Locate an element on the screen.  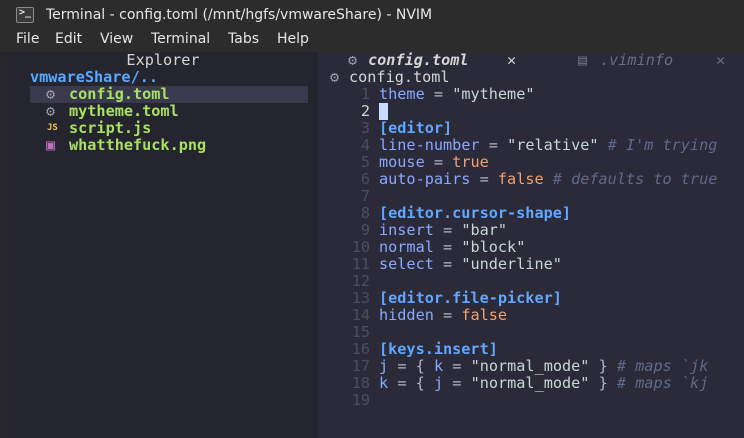
menu-help: Help is located at coordinates (293, 39).